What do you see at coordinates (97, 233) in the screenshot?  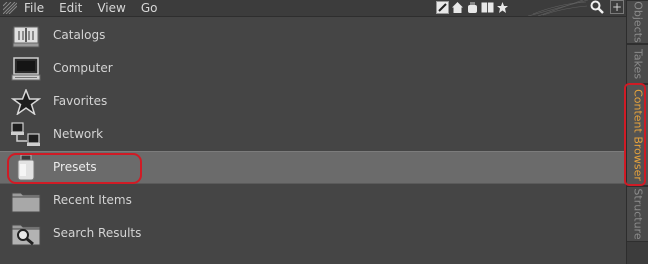 I see `list-item-label: Search Results` at bounding box center [97, 233].